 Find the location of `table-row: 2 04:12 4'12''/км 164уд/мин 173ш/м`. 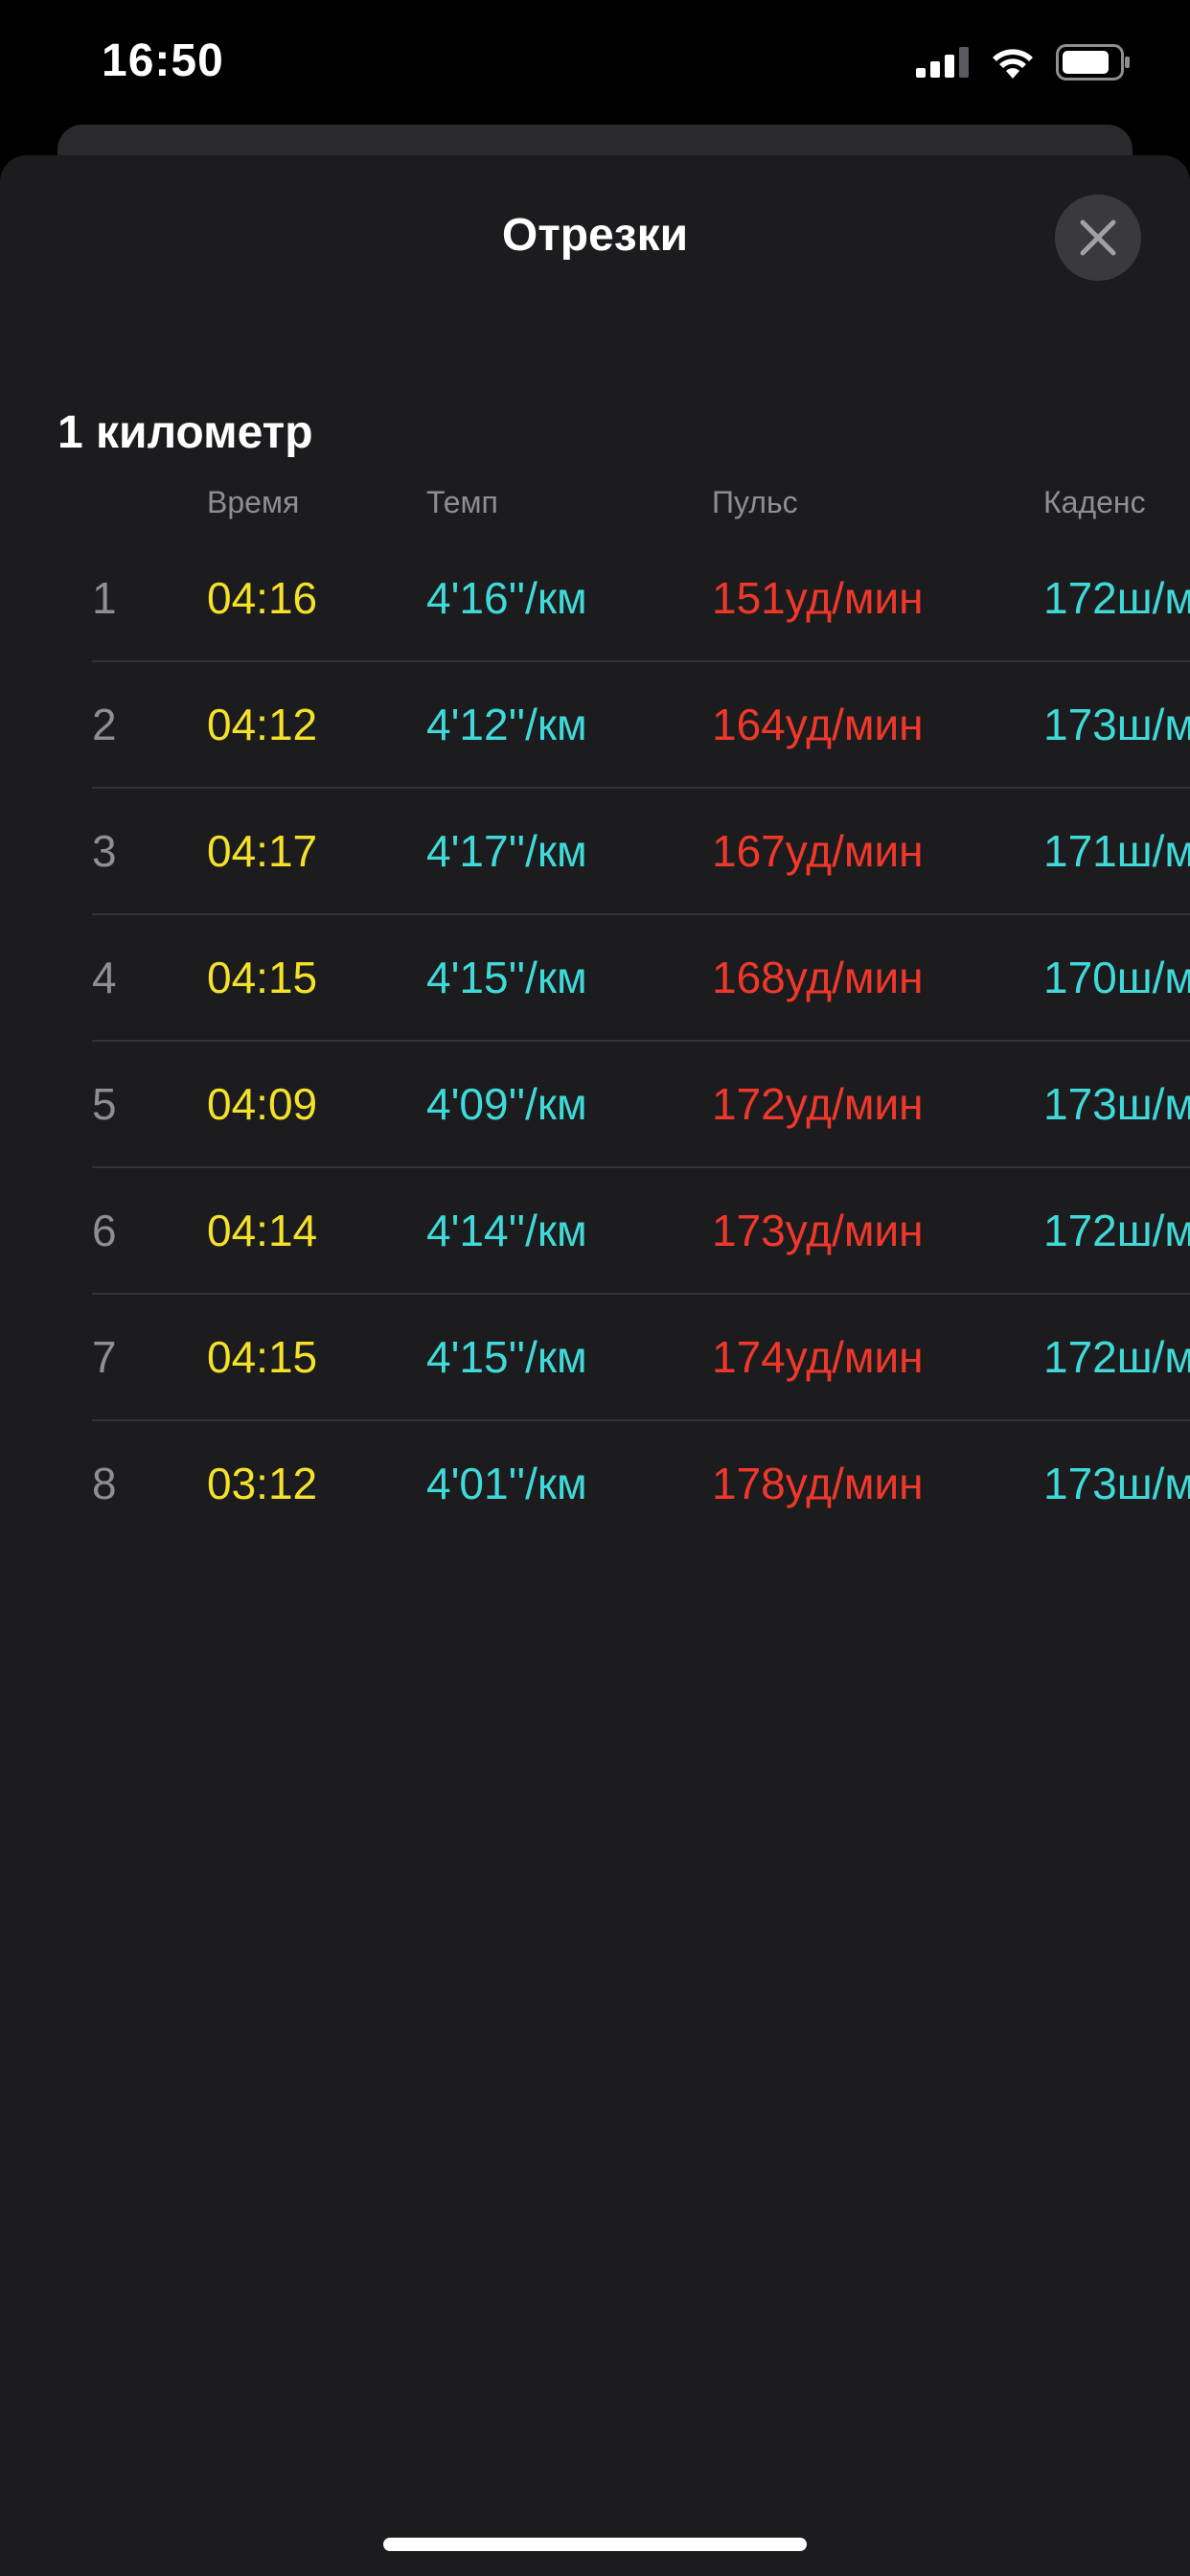

table-row: 2 04:12 4'12''/км 164уд/мин 173ш/м is located at coordinates (595, 725).